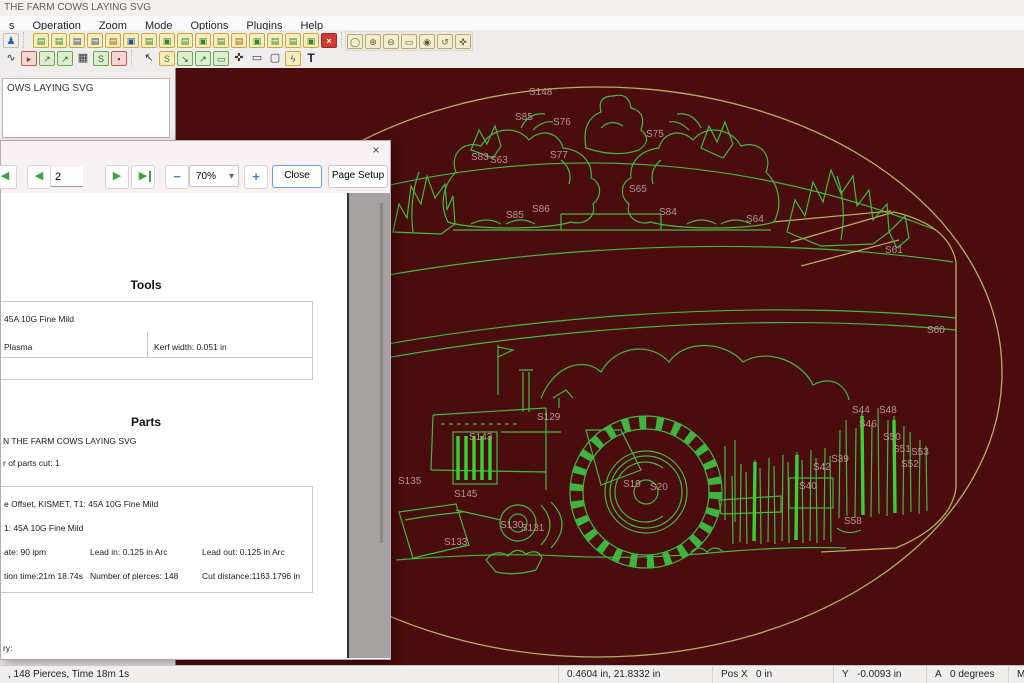 This screenshot has height=683, width=1024. Describe the element at coordinates (77, 40) in the screenshot. I see `save-part-icon: ▤` at that location.